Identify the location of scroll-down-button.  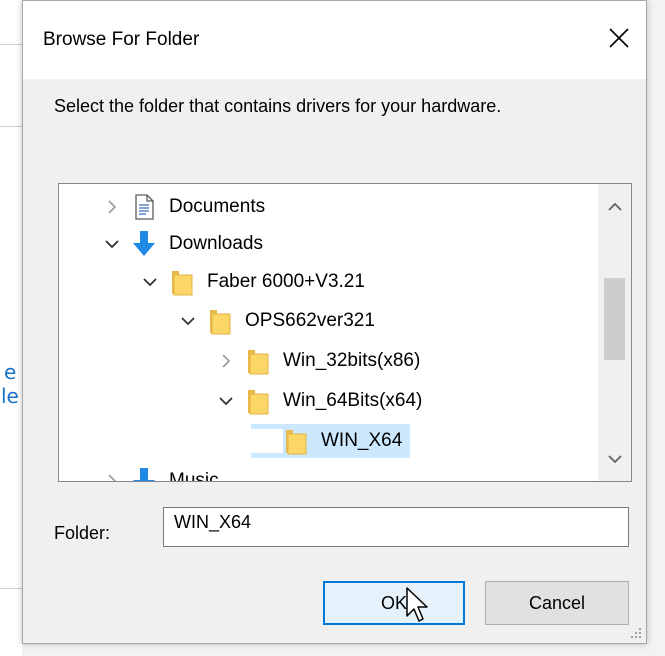
(614, 459).